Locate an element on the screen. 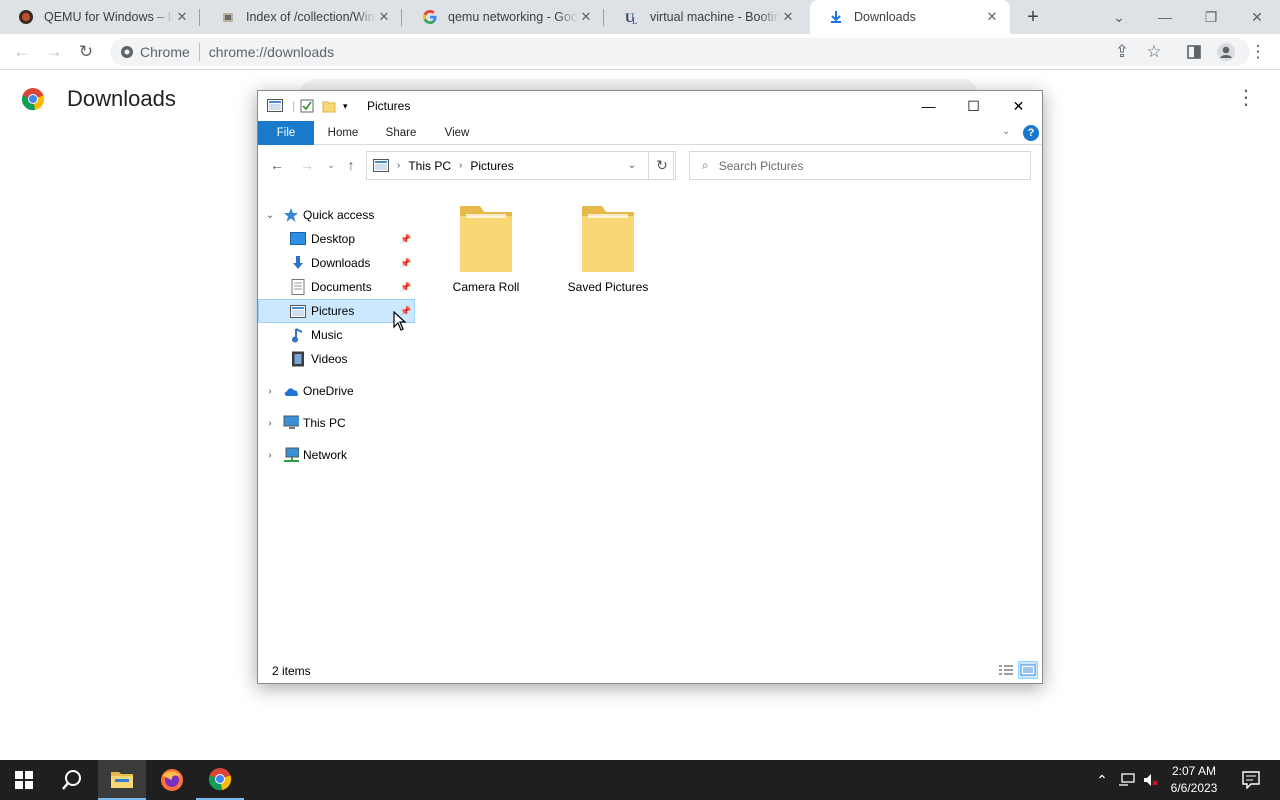  qat-dropdown-icon: ▾ is located at coordinates (345, 106).